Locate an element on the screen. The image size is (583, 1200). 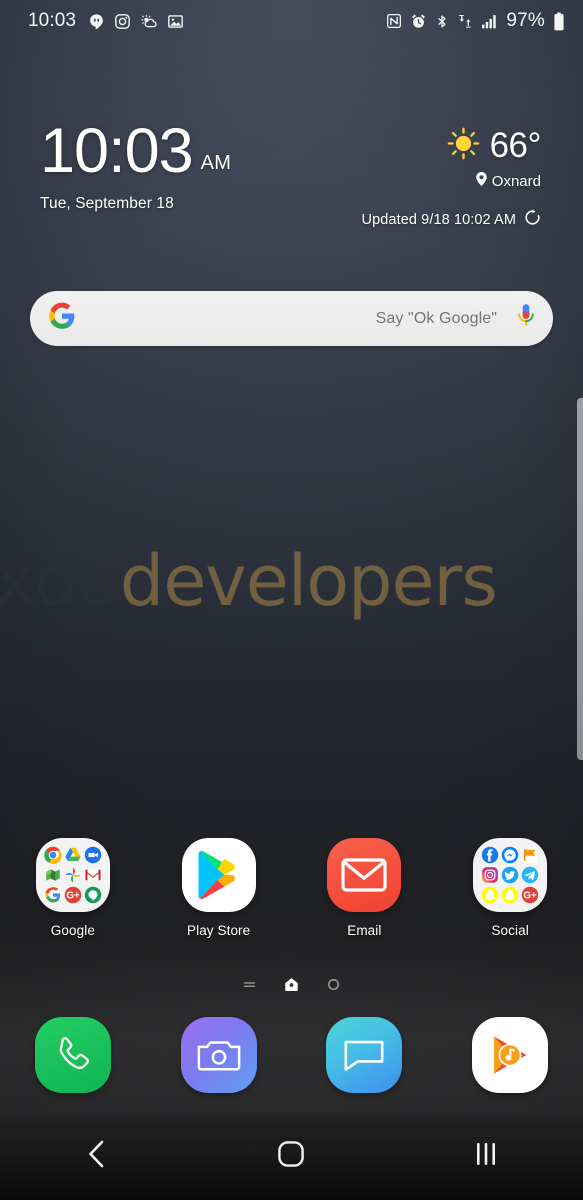
camera-icon is located at coordinates (218, 1055).